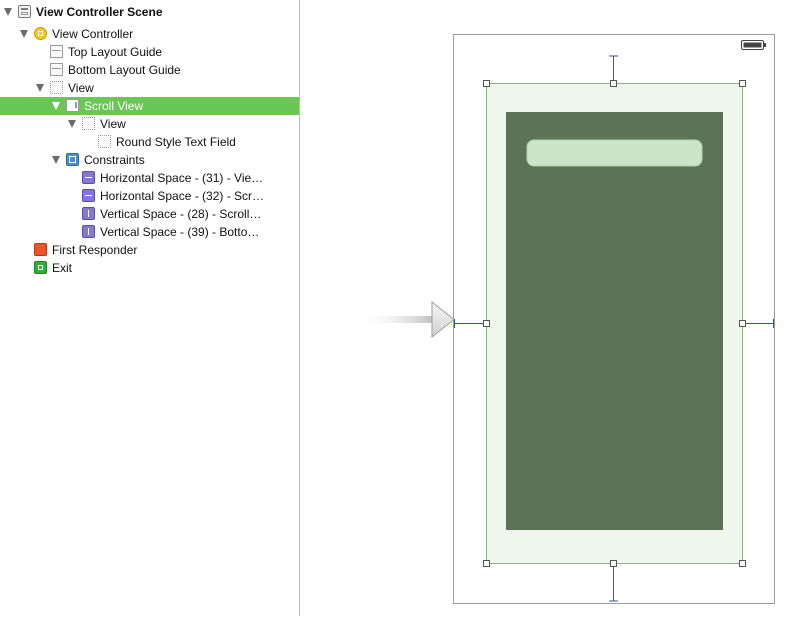  Describe the element at coordinates (176, 142) in the screenshot. I see `outline-row-label: Round Style Text Field` at that location.